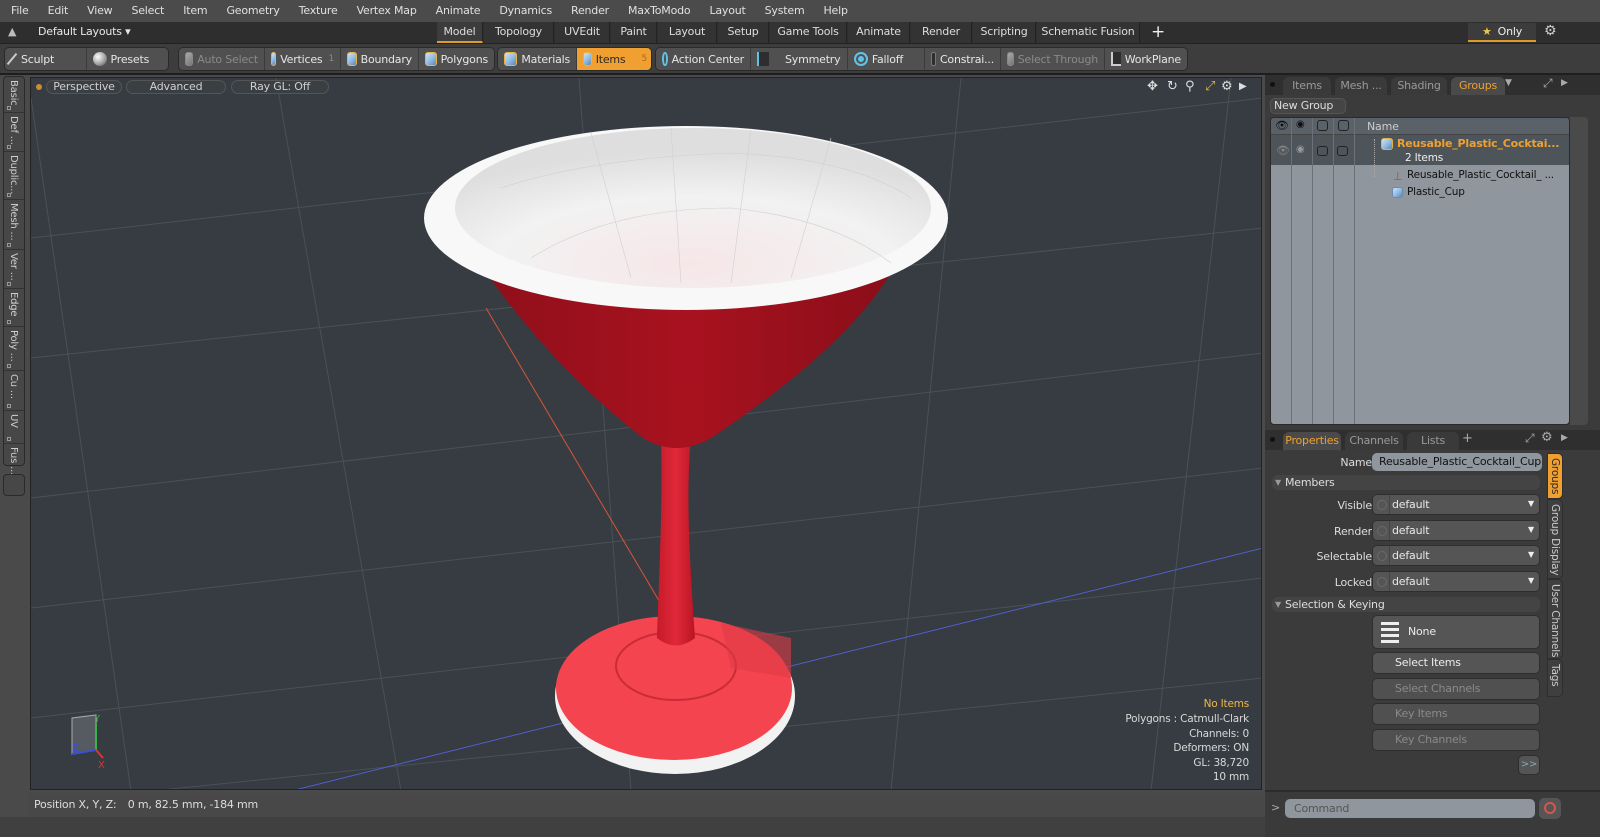 The height and width of the screenshot is (837, 1600). Describe the element at coordinates (14, 427) in the screenshot. I see `left-tab-uv: UV` at that location.